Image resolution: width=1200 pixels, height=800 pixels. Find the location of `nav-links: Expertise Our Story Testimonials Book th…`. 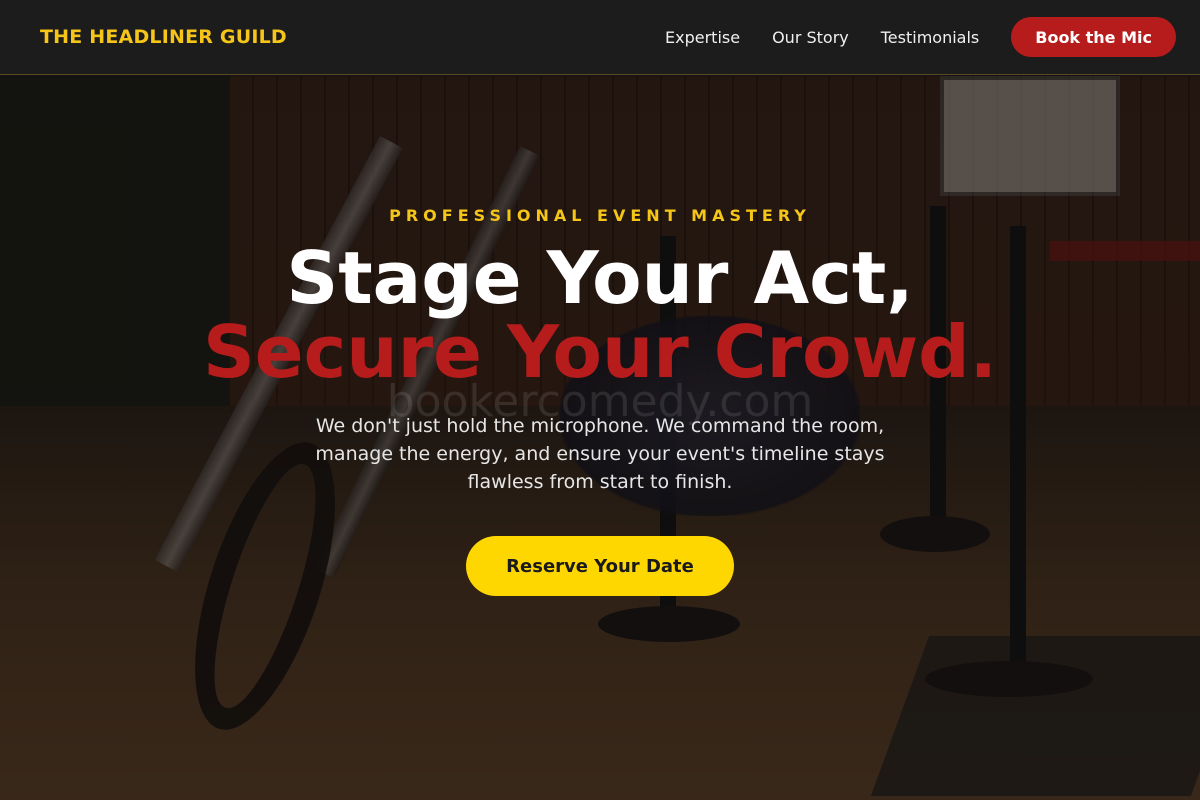

nav-links: Expertise Our Story Testimonials Book th… is located at coordinates (904, 37).